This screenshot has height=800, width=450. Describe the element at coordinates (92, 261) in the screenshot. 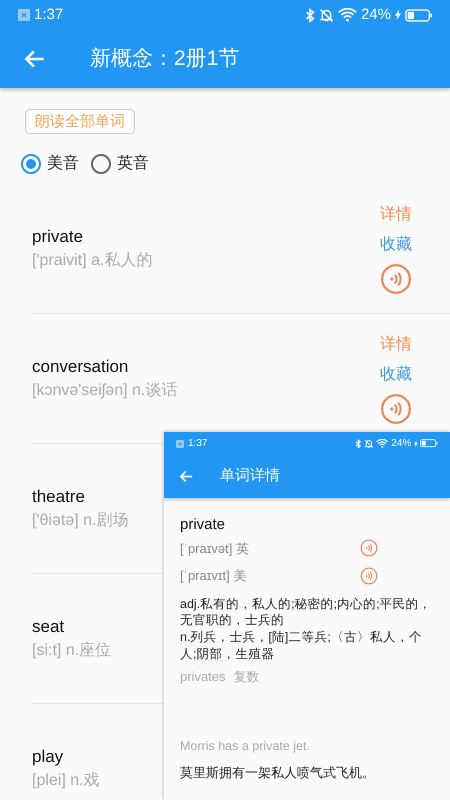

I see `phonetic-text: ['praivit] a.私人的` at that location.